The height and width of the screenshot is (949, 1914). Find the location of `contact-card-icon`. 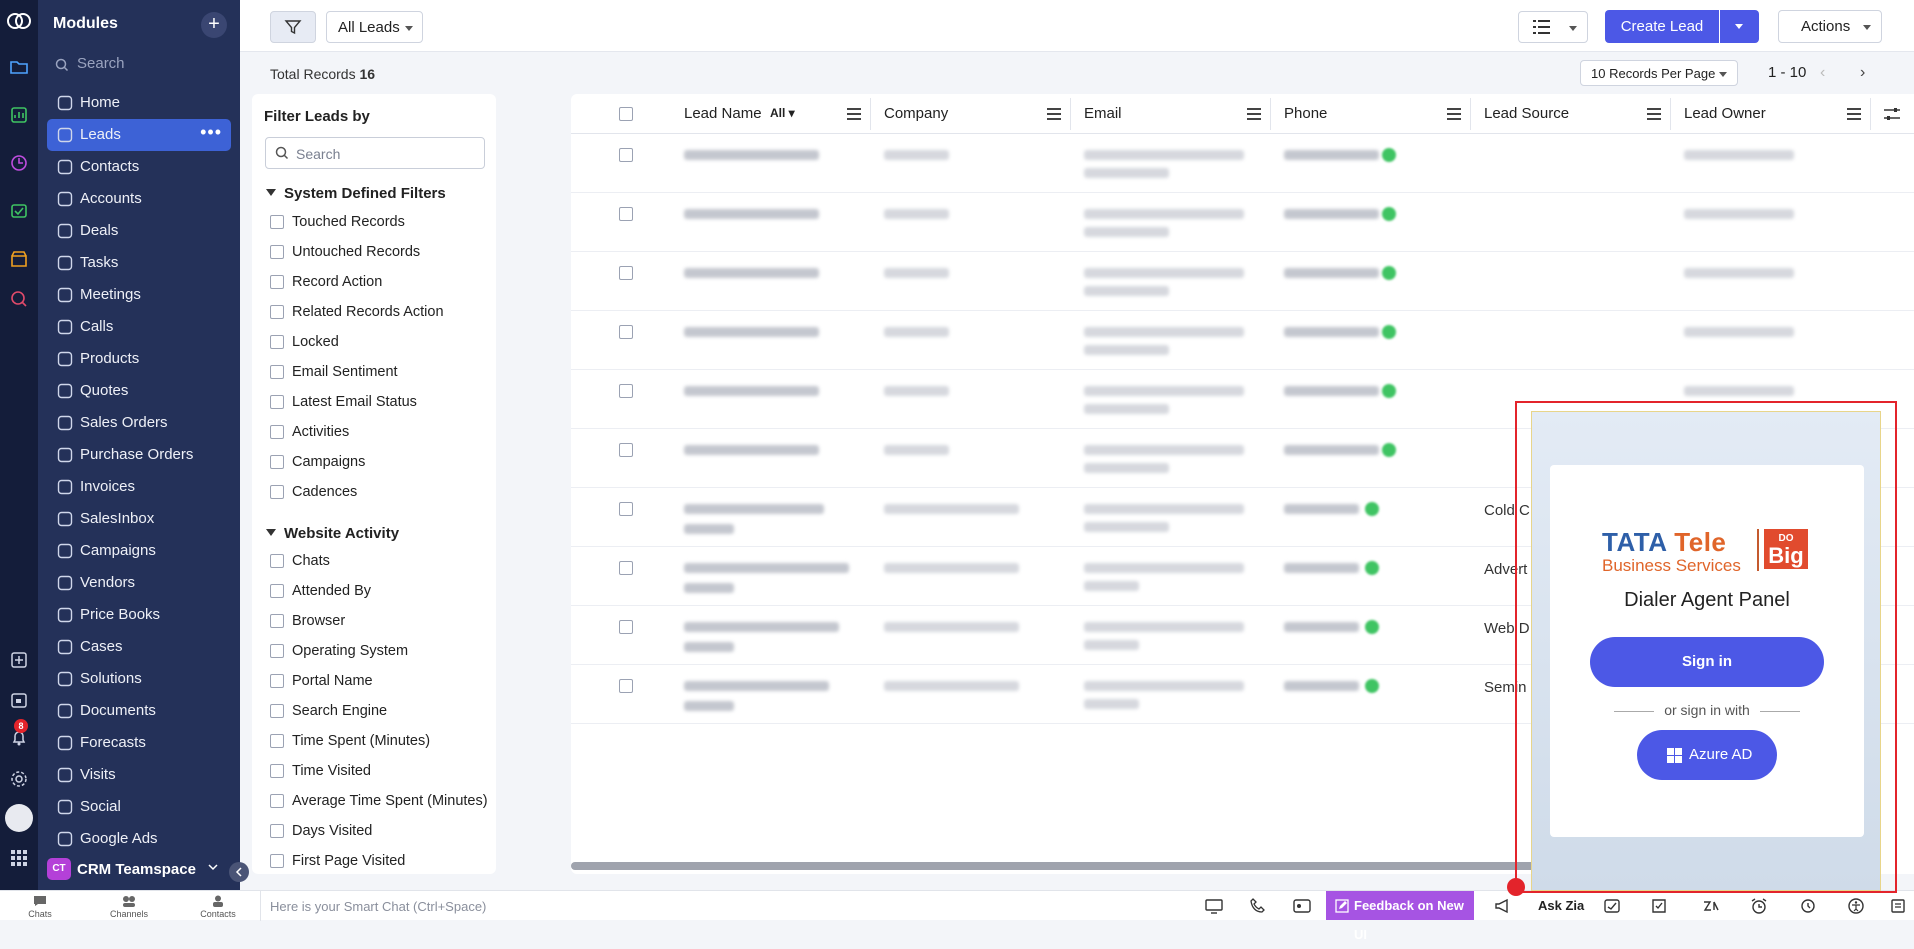

contact-card-icon is located at coordinates (1302, 906).